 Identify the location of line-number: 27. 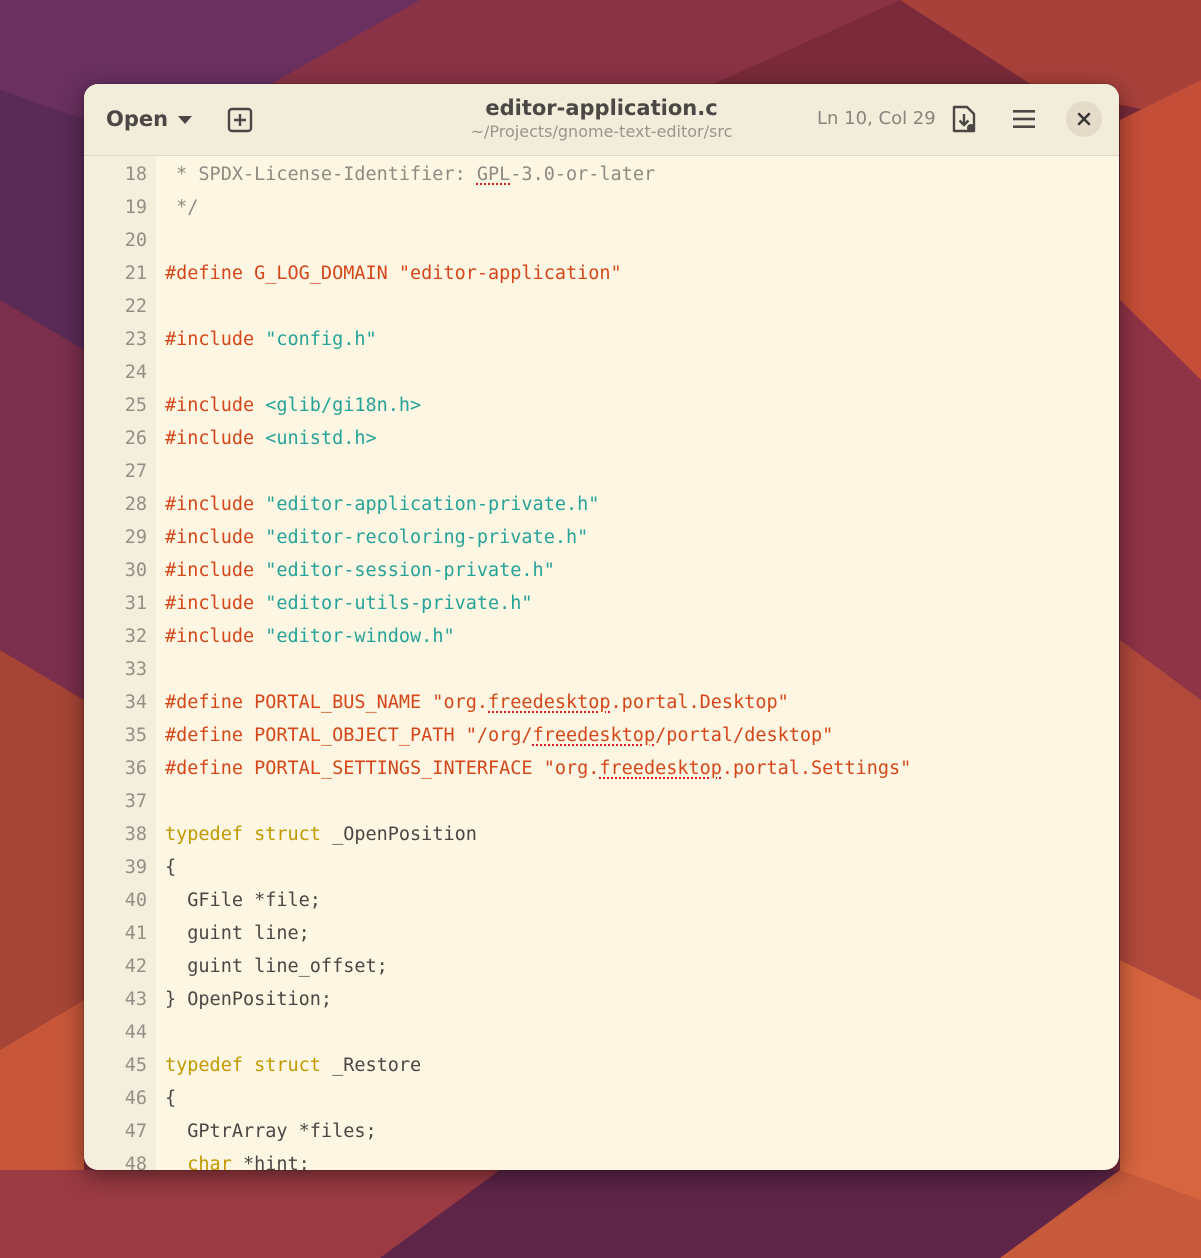
(135, 471).